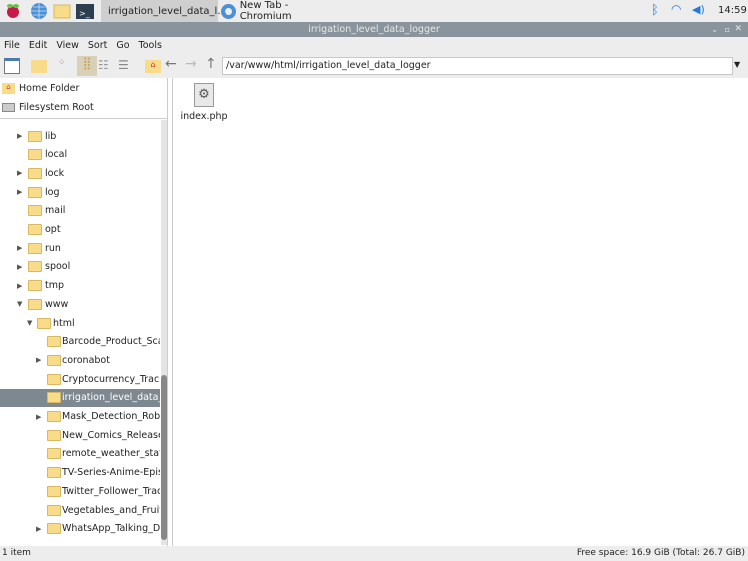 The width and height of the screenshot is (748, 561). I want to click on tree-item: irrigation_level_data_logger, so click(80, 397).